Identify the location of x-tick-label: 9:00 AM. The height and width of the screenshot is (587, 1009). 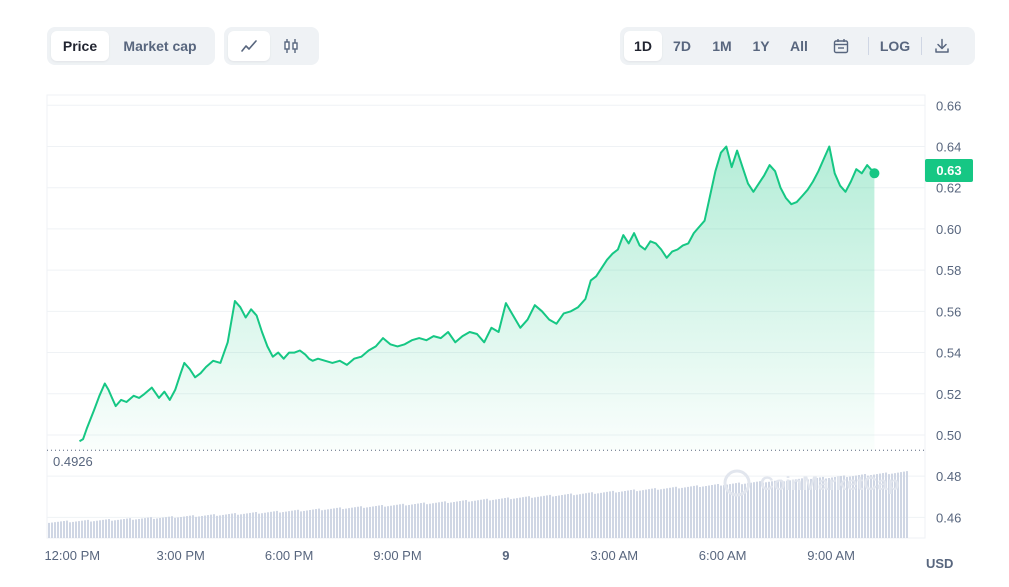
(831, 555).